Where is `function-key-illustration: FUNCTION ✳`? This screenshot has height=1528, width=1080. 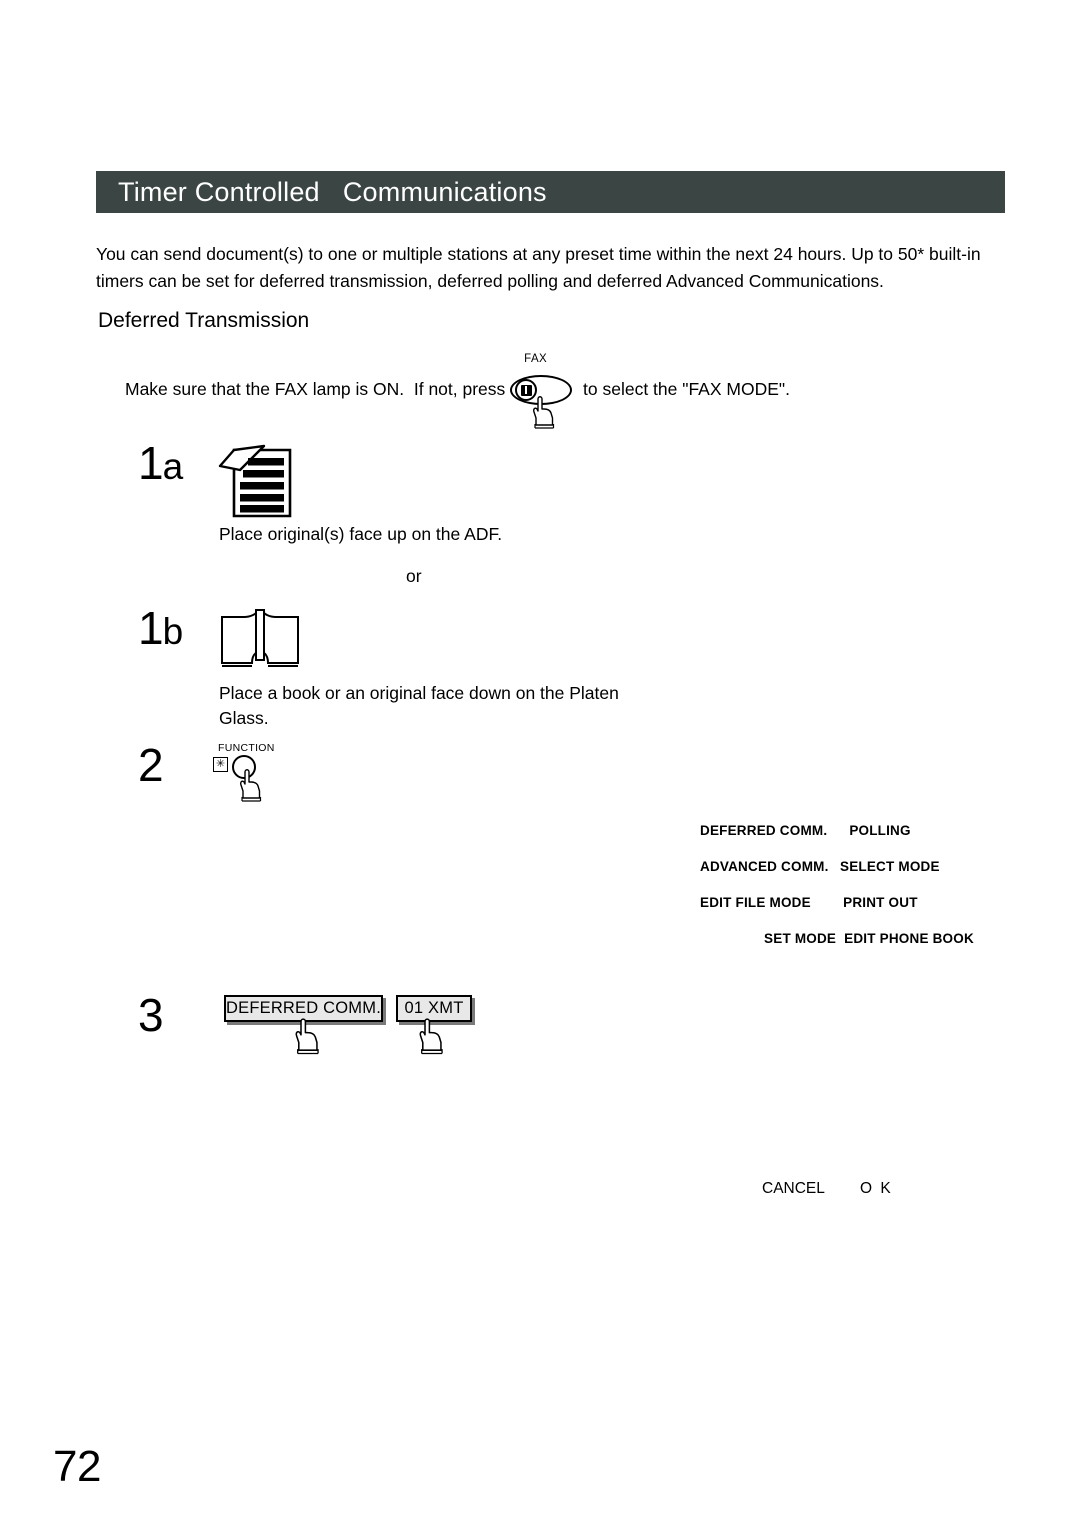 function-key-illustration: FUNCTION ✳ is located at coordinates (248, 772).